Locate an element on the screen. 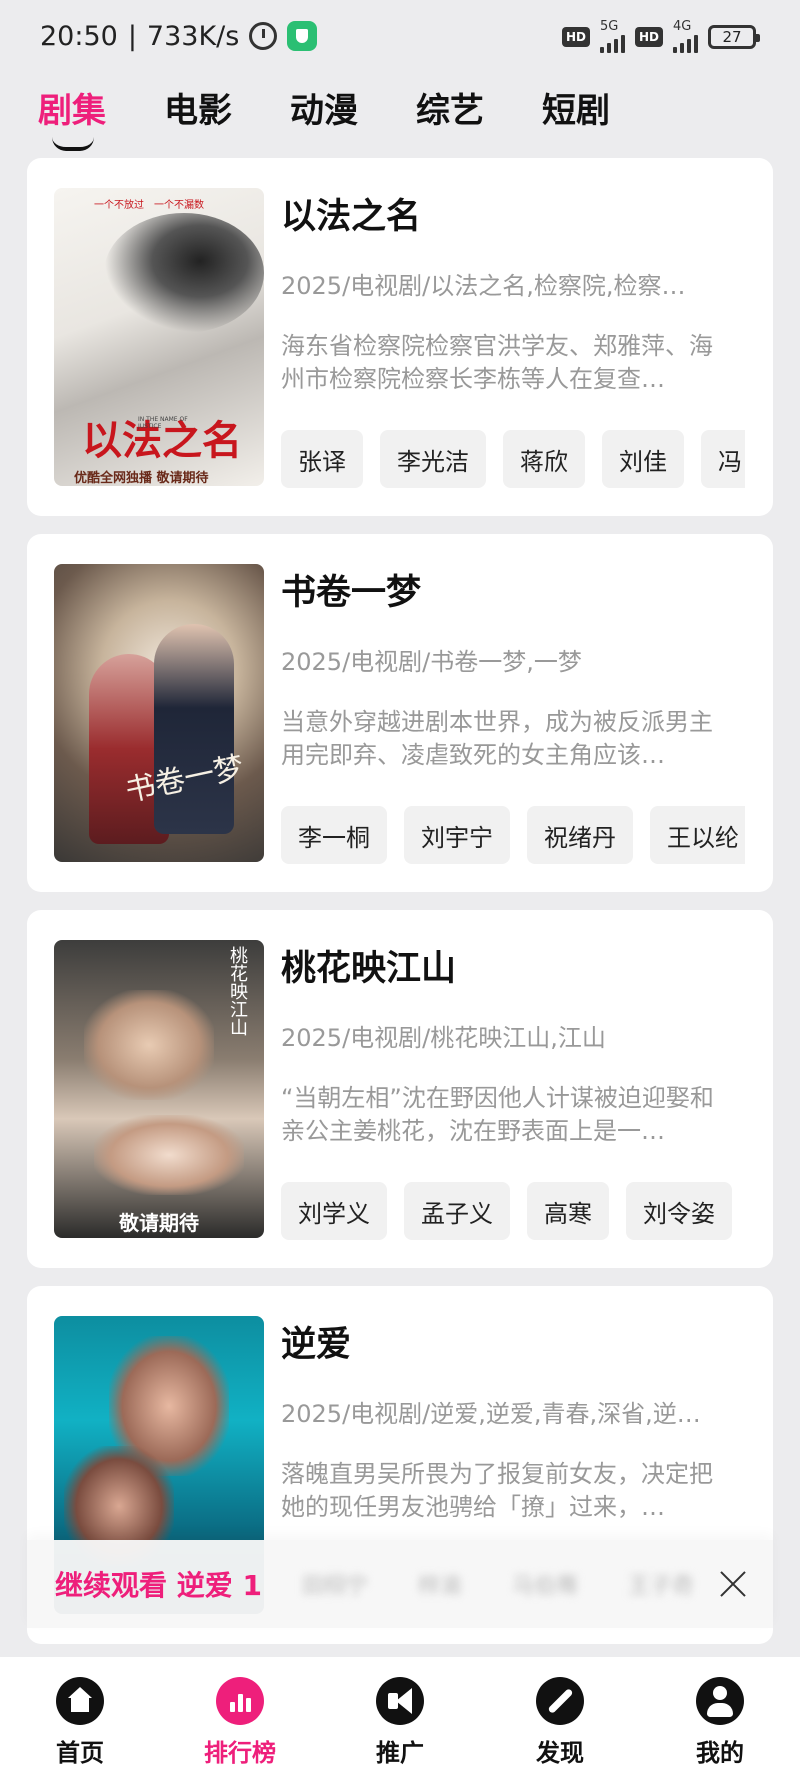  close-icon is located at coordinates (733, 1584).